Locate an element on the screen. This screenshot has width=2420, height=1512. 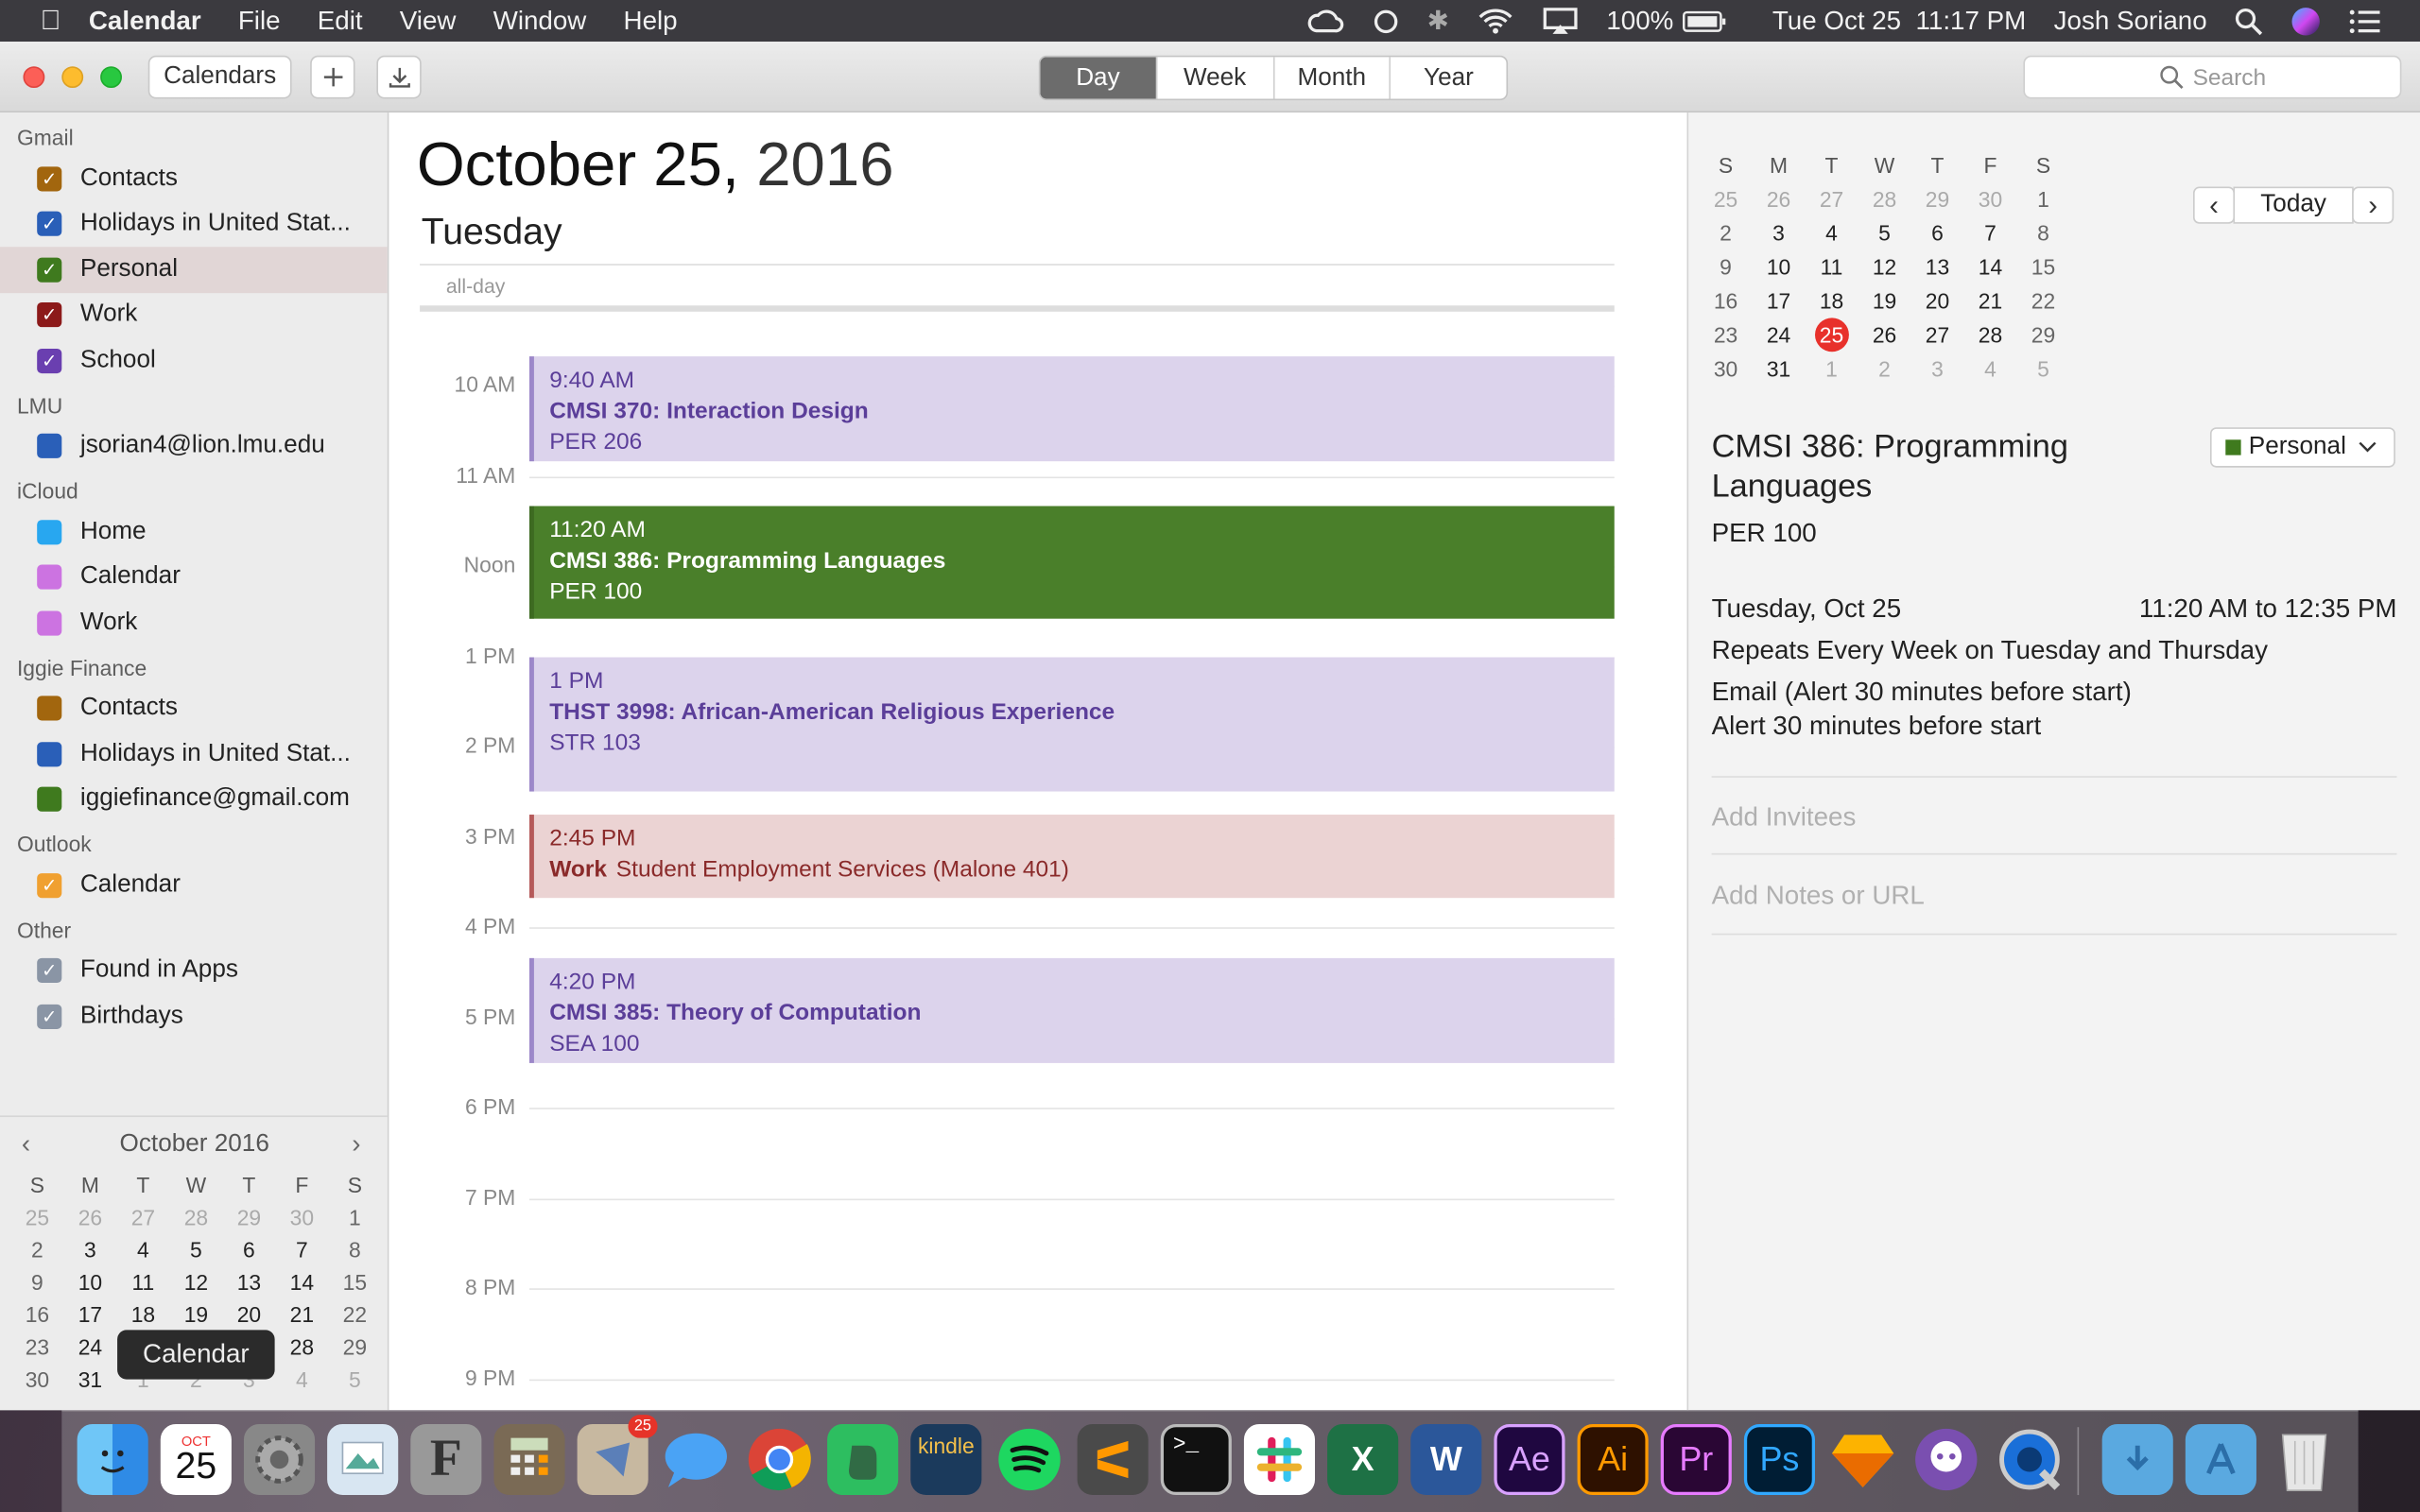
sidebar-calendar-item: ✓ Work is located at coordinates (194, 314).